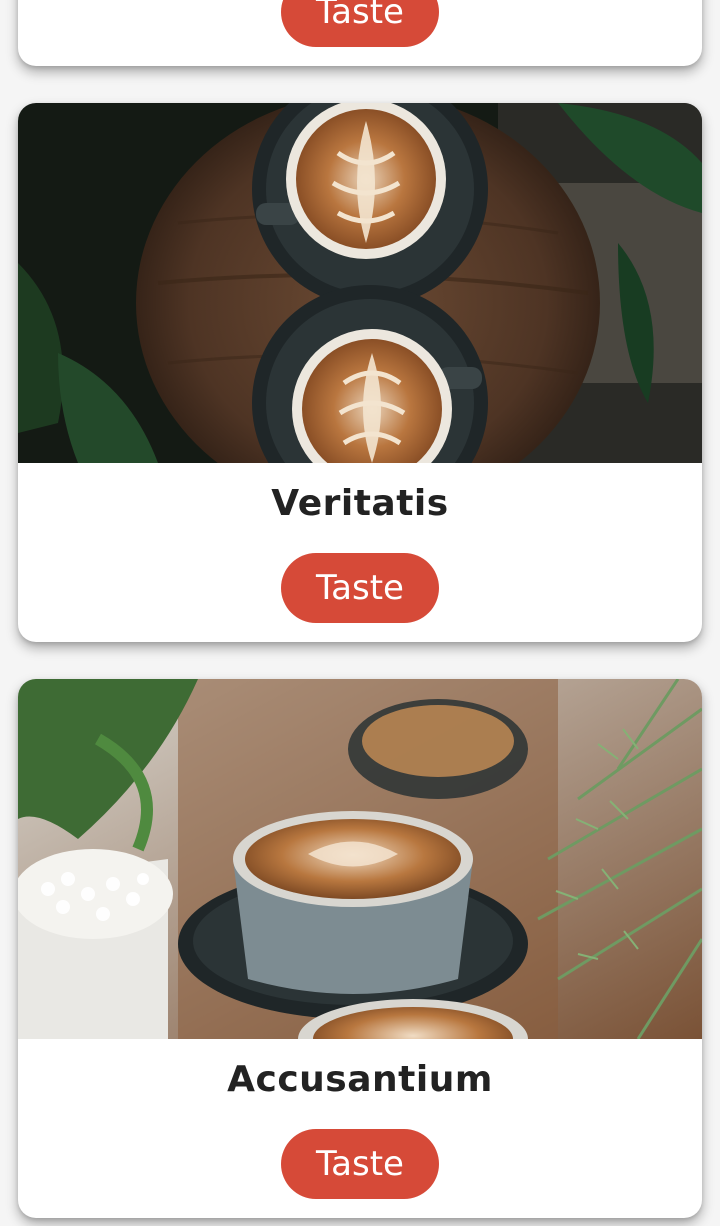 The height and width of the screenshot is (1226, 720). Describe the element at coordinates (360, 1079) in the screenshot. I see `card-title: Accusantium` at that location.